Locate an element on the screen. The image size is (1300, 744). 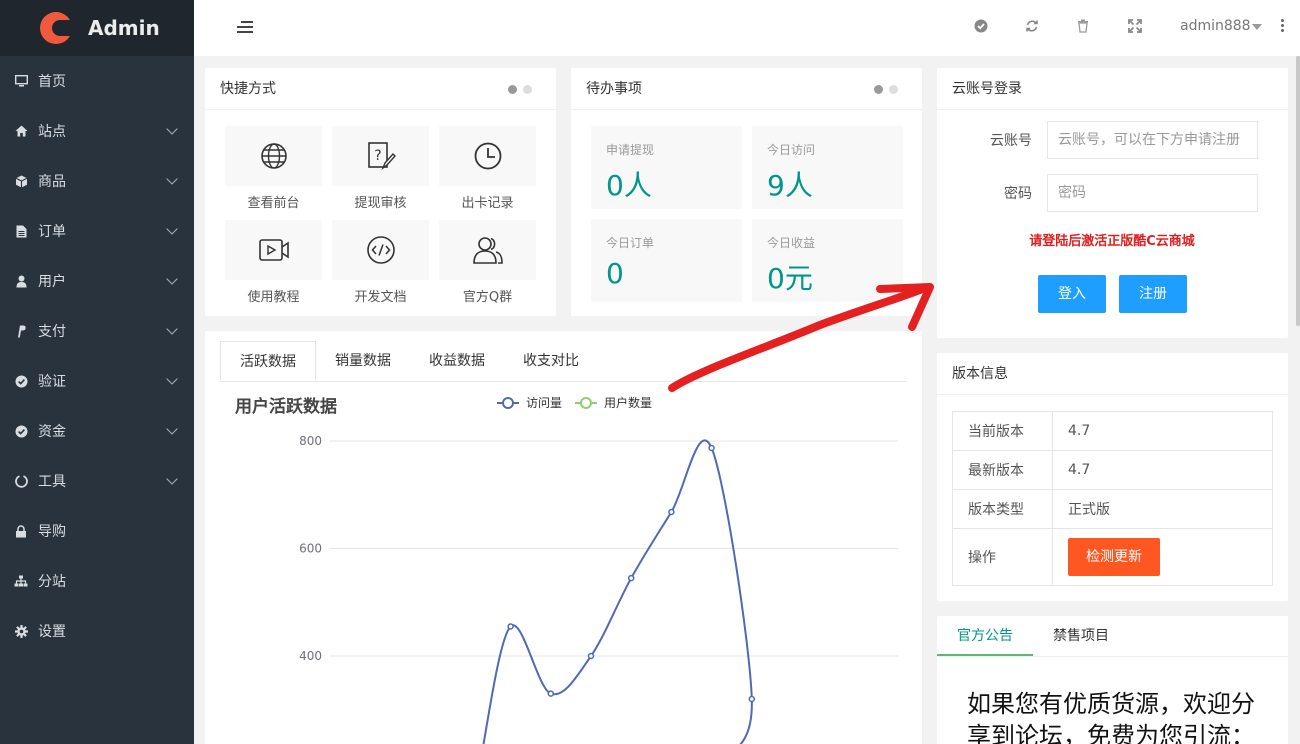
sidebar-item-11: 设置 is located at coordinates (97, 631).